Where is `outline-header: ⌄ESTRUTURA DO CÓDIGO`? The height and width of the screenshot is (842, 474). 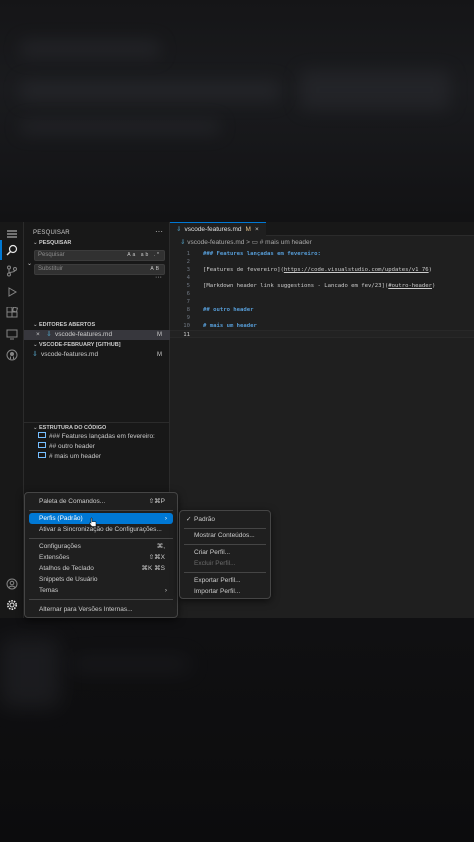 outline-header: ⌄ESTRUTURA DO CÓDIGO is located at coordinates (97, 427).